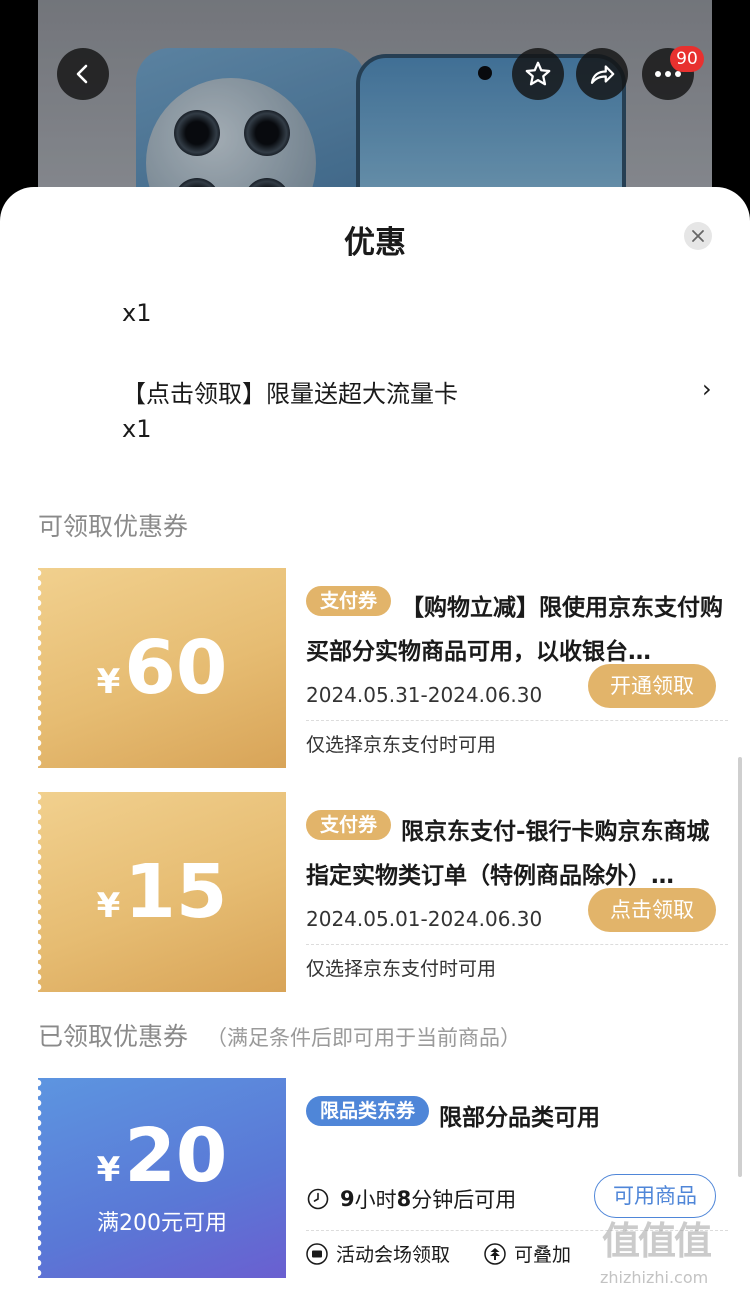 This screenshot has width=750, height=1294. I want to click on star-icon, so click(538, 73).